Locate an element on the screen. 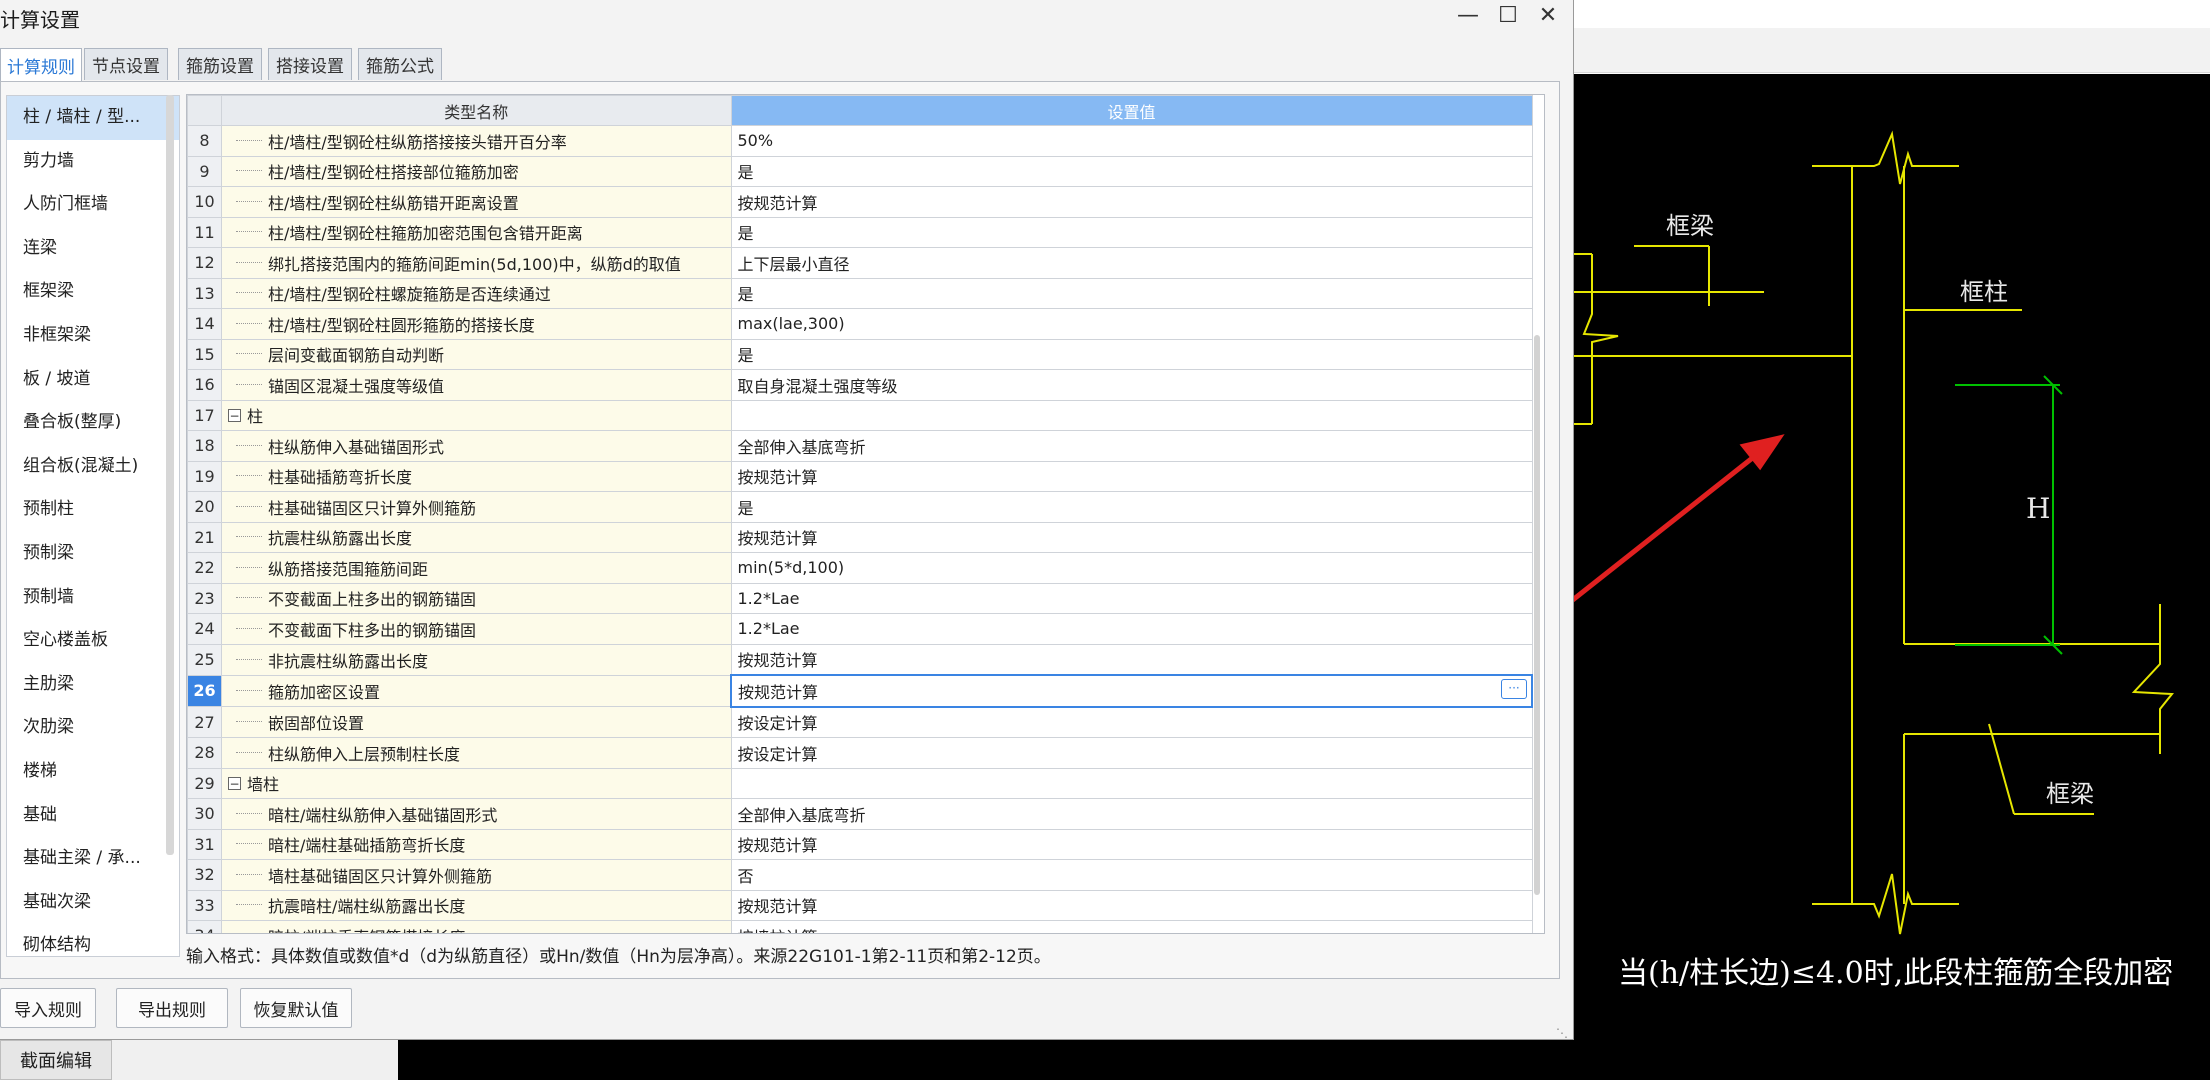 The height and width of the screenshot is (1084, 2210). tab-node-settings: 节点设置 is located at coordinates (126, 64).